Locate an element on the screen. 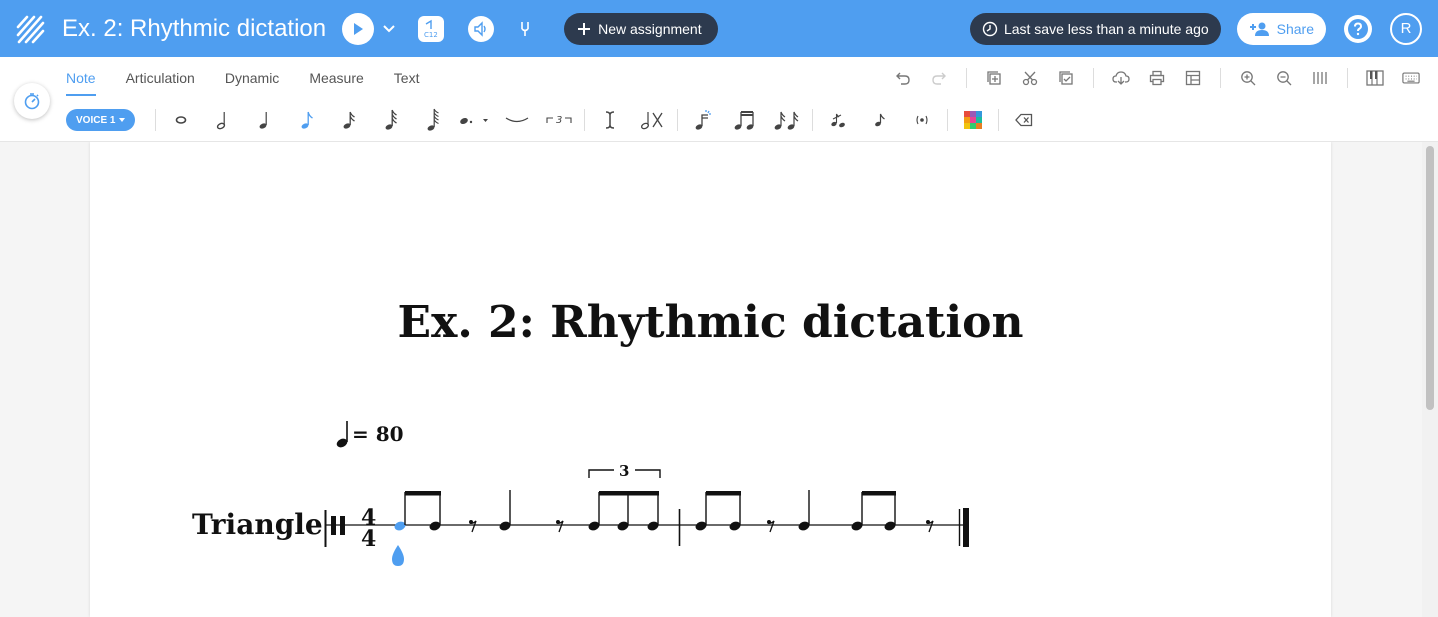 The height and width of the screenshot is (617, 1438). print-button is located at coordinates (1157, 78).